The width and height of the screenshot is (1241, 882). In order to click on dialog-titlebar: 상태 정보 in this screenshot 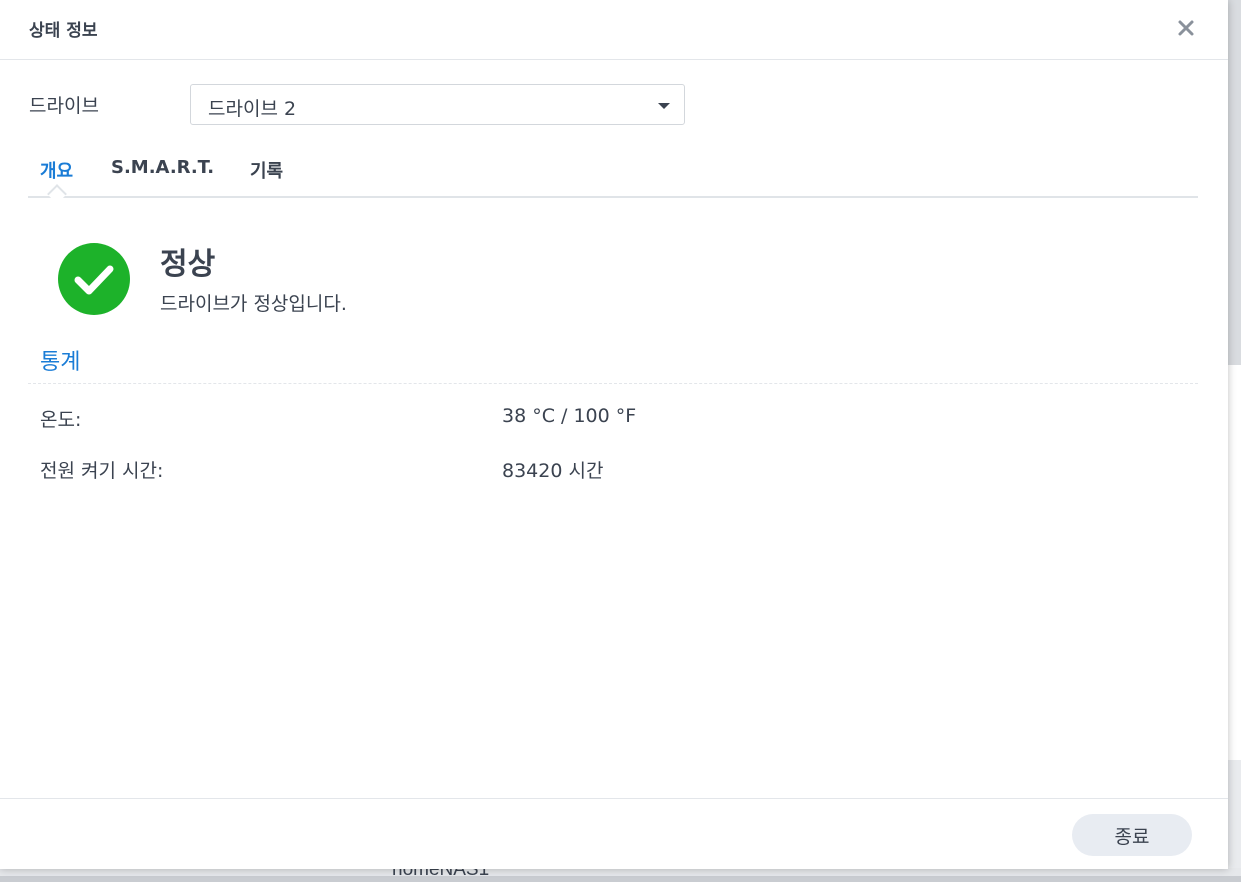, I will do `click(614, 30)`.